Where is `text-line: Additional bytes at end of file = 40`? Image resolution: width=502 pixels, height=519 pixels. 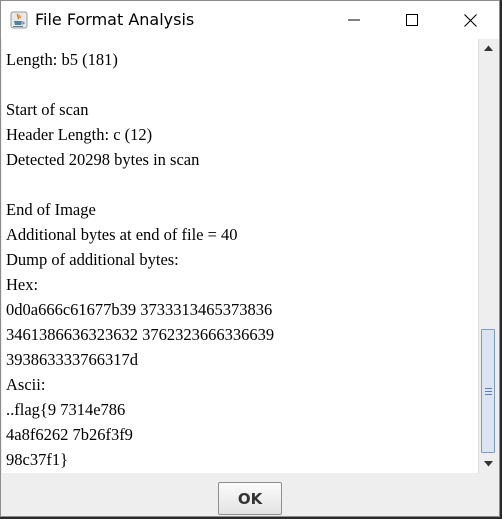 text-line: Additional bytes at end of file = 40 is located at coordinates (122, 234).